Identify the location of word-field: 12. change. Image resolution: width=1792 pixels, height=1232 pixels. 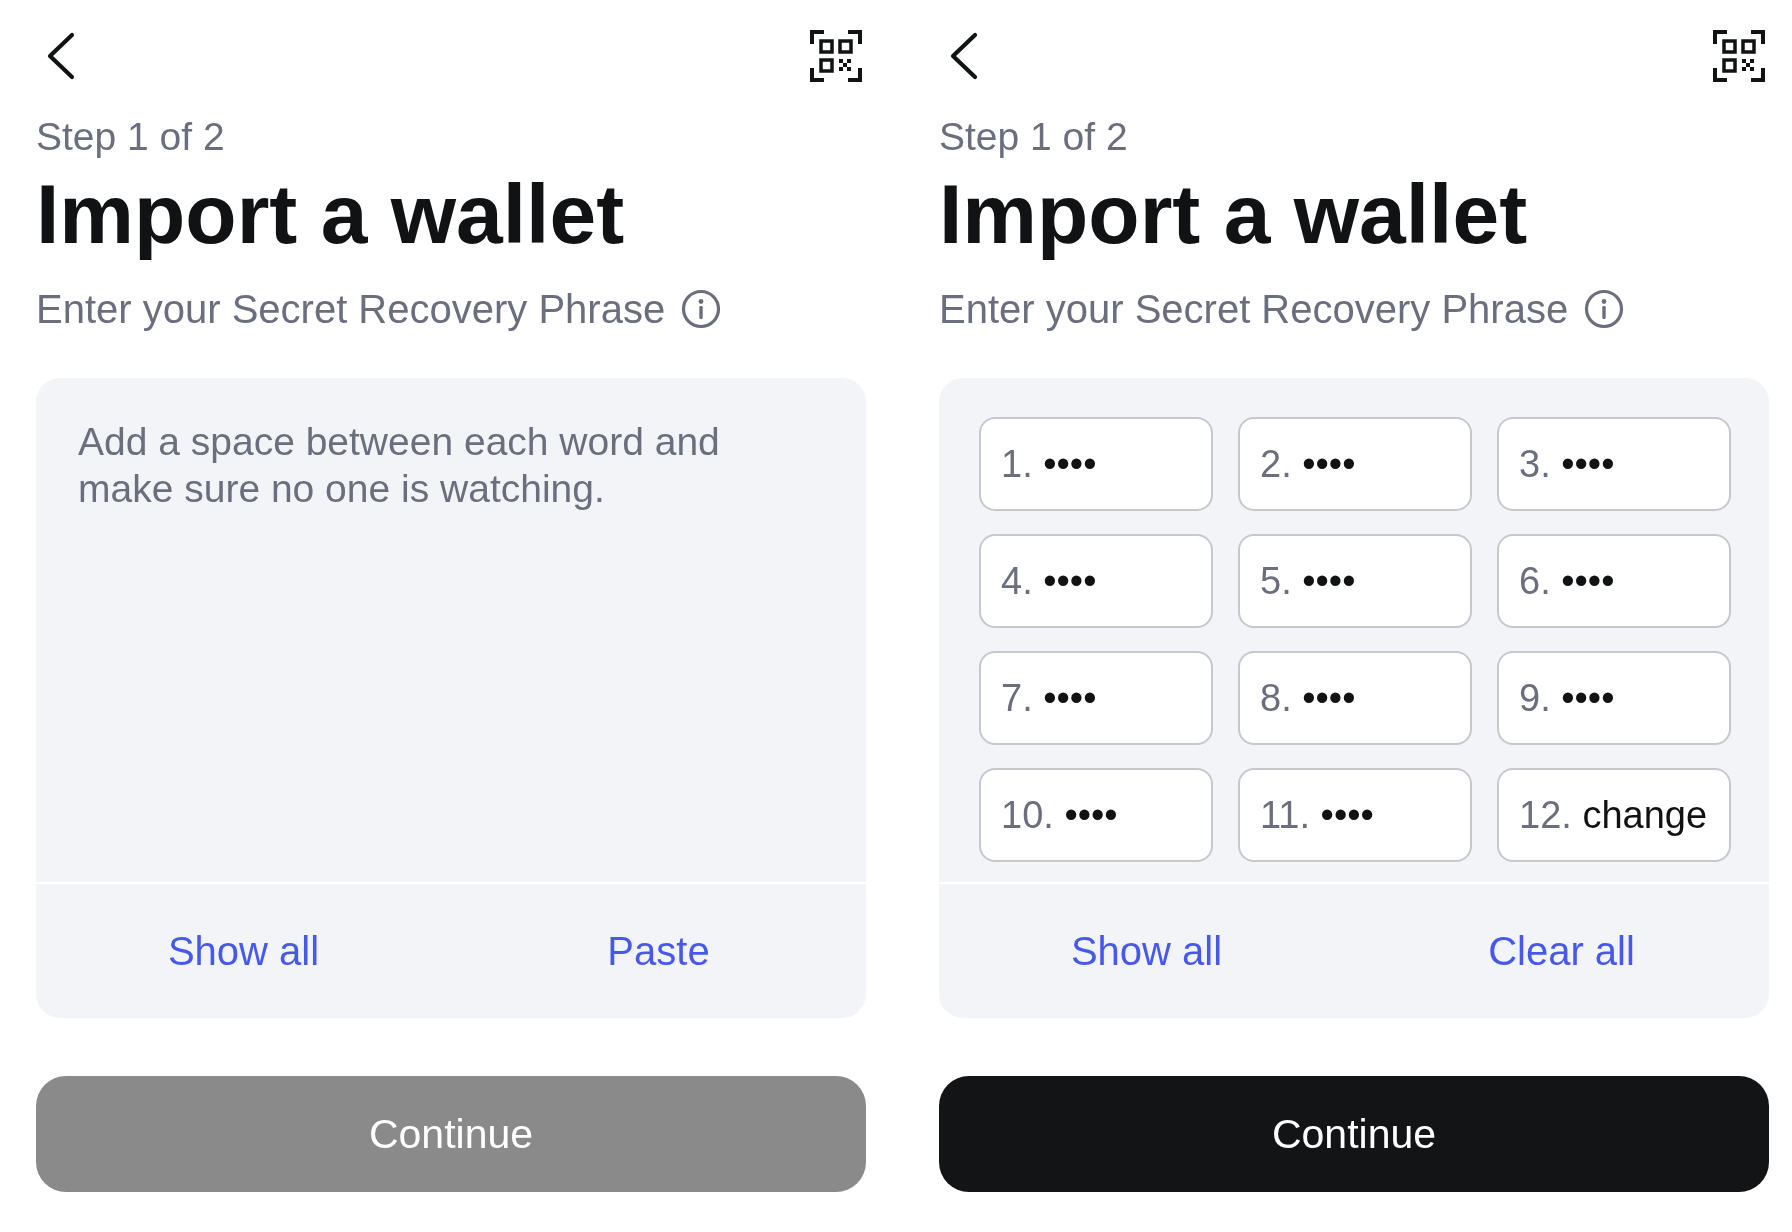
(1614, 815).